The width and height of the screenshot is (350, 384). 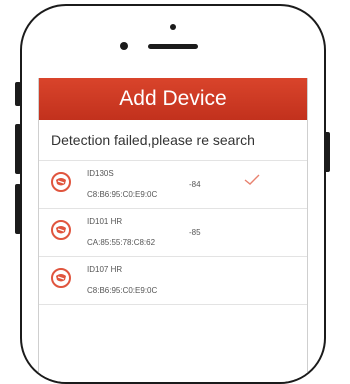 I want to click on header-bar: Add Device, so click(x=173, y=99).